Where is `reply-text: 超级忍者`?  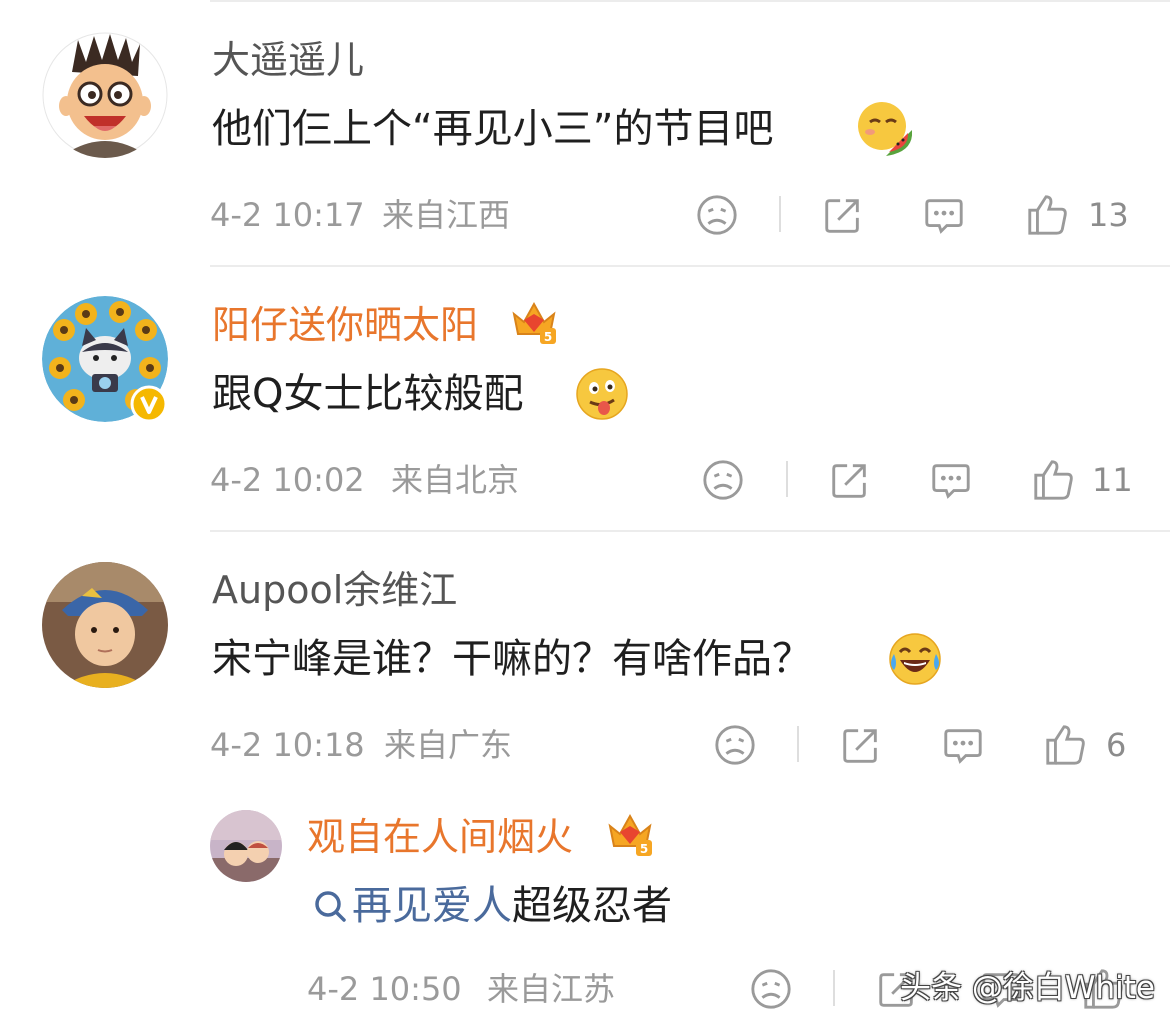 reply-text: 超级忍者 is located at coordinates (592, 906).